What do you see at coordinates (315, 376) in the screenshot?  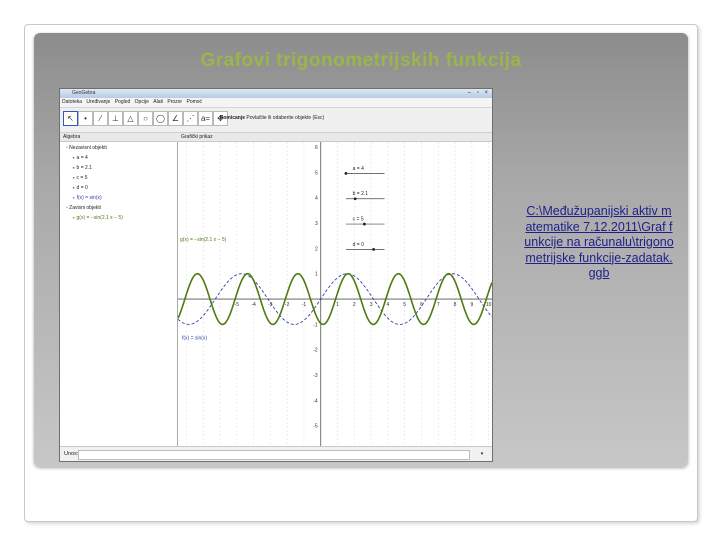 I see `y-tick-label: -3` at bounding box center [315, 376].